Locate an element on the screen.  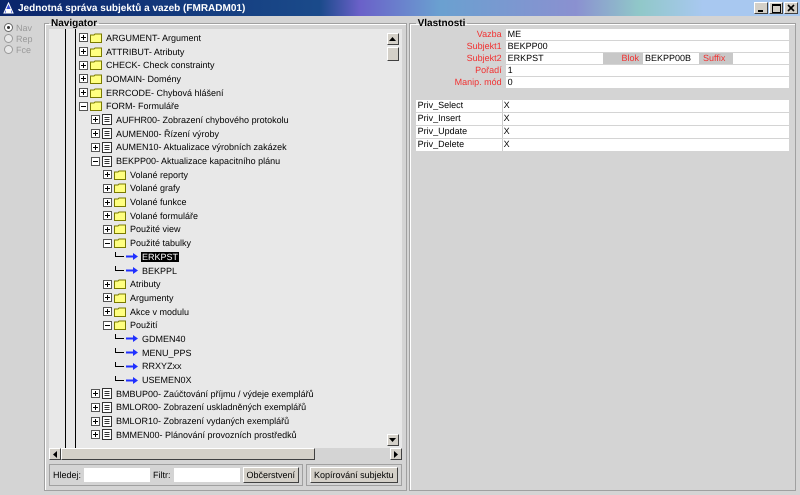
tree-item: Volané reporty is located at coordinates (159, 175).